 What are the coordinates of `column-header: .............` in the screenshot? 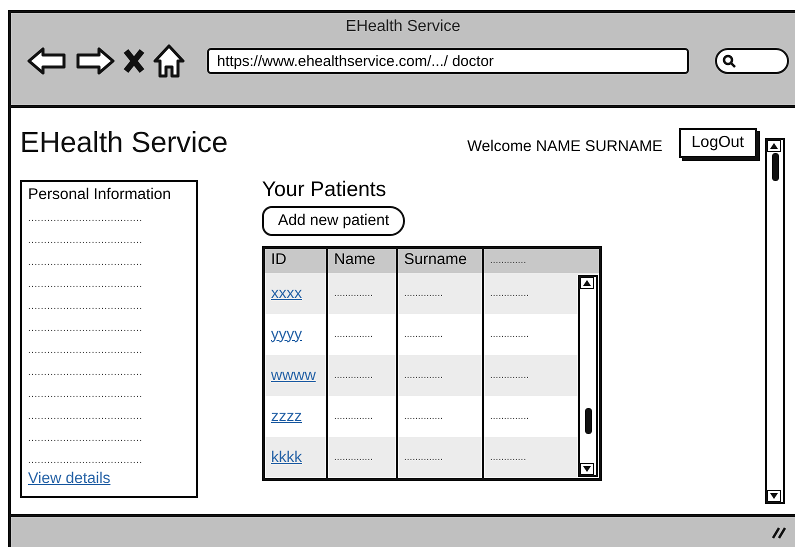 It's located at (541, 261).